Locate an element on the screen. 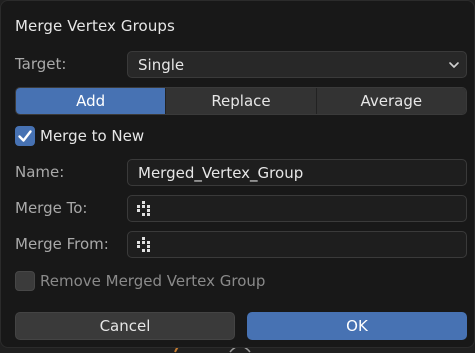 The height and width of the screenshot is (353, 475). name-input: Merged_Vertex_Group is located at coordinates (297, 172).